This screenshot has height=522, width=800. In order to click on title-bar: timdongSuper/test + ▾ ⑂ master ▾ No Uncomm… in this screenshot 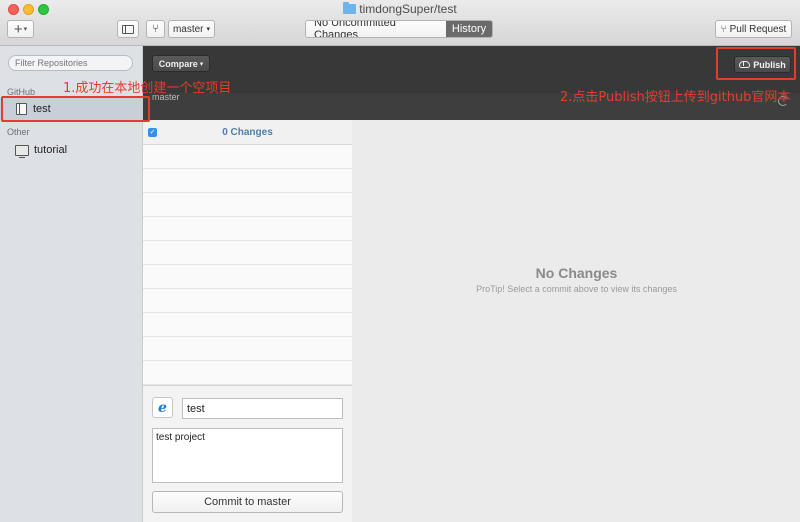, I will do `click(400, 23)`.